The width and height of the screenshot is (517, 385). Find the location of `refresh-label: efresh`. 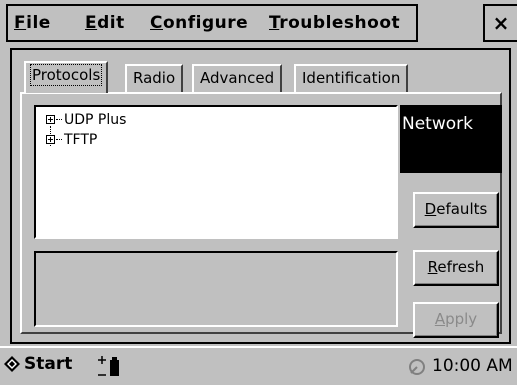

refresh-label: efresh is located at coordinates (461, 267).